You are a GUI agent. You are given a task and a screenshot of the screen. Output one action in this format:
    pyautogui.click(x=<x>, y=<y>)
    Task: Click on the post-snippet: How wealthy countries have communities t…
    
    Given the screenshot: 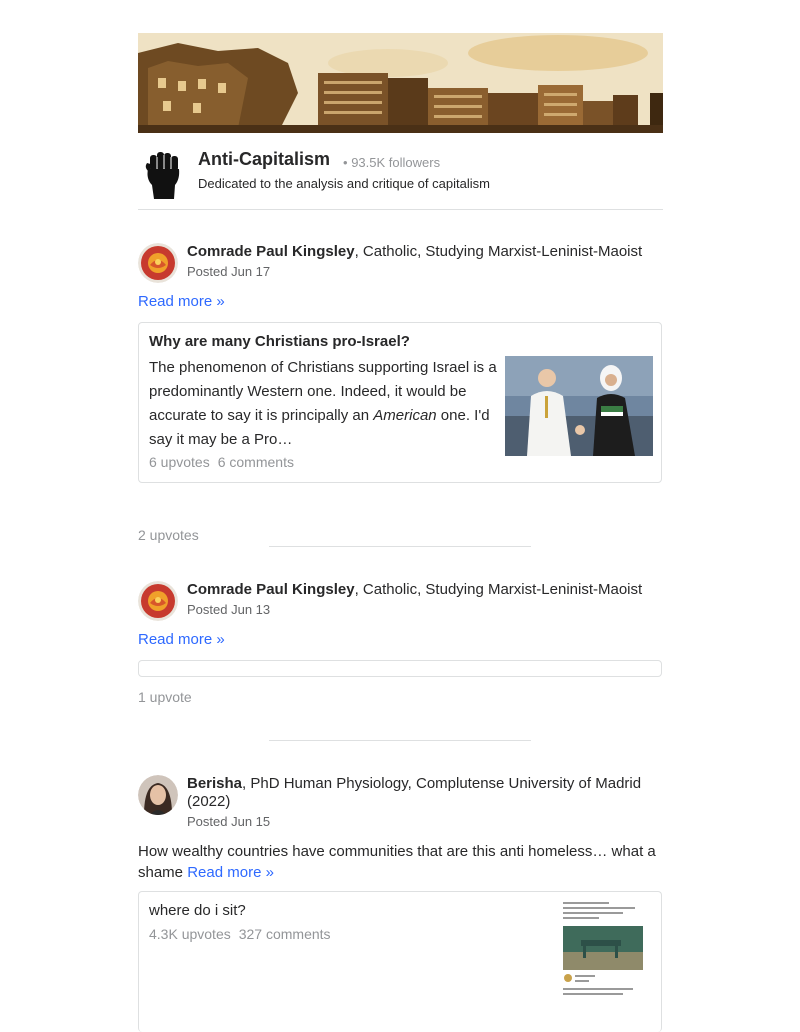 What is the action you would take?
    pyautogui.click(x=398, y=862)
    